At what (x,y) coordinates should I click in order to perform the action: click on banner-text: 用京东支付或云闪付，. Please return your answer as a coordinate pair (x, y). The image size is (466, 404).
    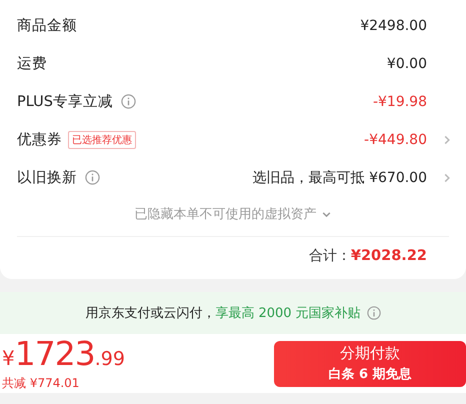
    Looking at the image, I should click on (150, 313).